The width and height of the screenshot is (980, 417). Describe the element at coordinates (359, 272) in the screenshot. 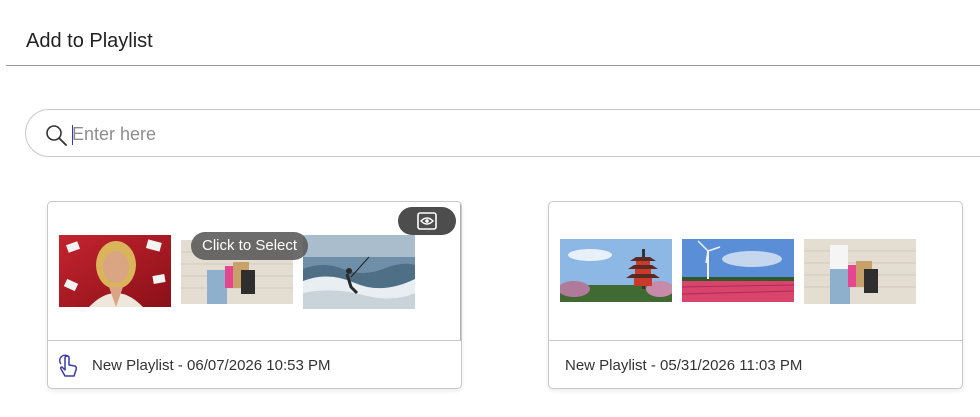

I see `thumbnail-kitesurfer` at that location.